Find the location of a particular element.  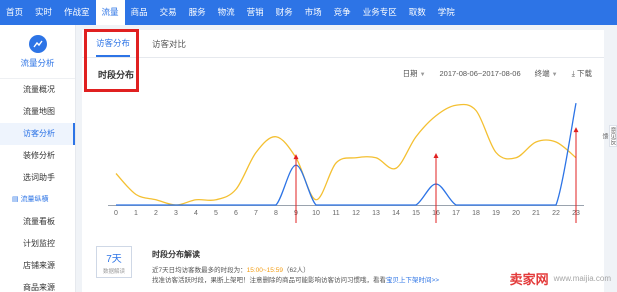

device-select: 终端 ▼ is located at coordinates (546, 73).